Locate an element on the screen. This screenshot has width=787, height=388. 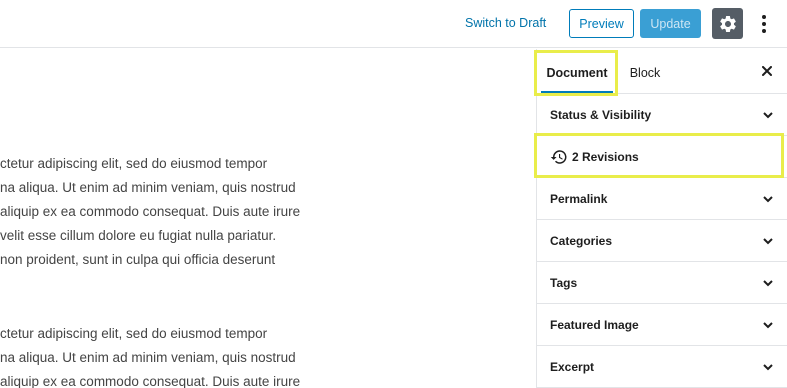
history-icon is located at coordinates (558, 157).